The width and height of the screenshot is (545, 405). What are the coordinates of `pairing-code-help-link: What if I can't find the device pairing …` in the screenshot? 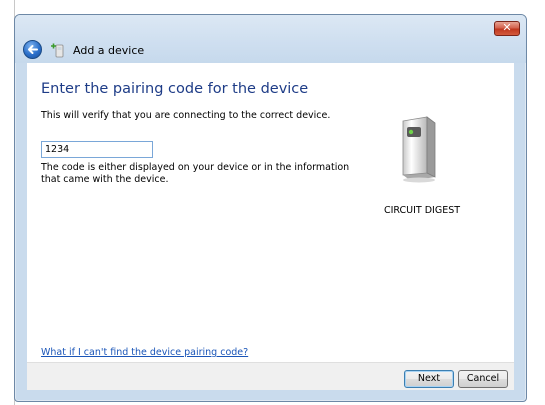 It's located at (144, 352).